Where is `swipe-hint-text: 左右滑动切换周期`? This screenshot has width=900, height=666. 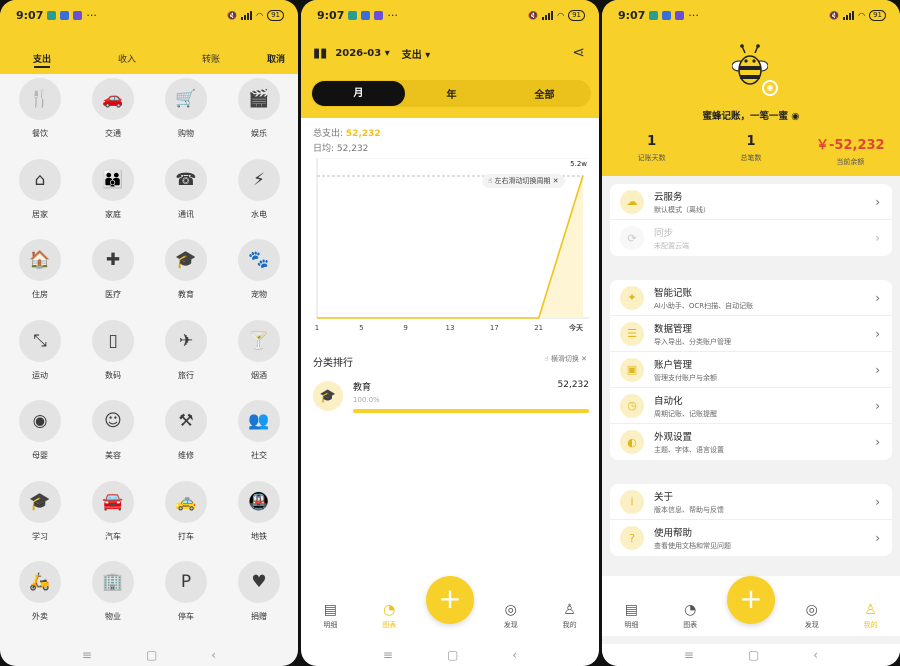
swipe-hint-text: 左右滑动切换周期 is located at coordinates (522, 181).